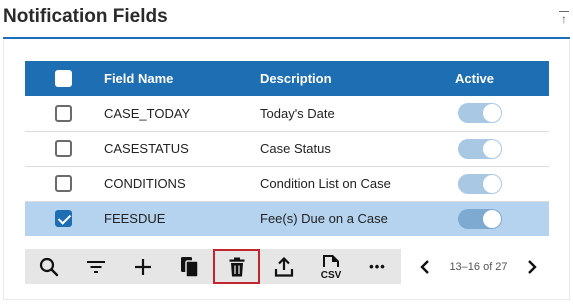  I want to click on table-row: CONDITIONS Condition List on Case, so click(287, 183).